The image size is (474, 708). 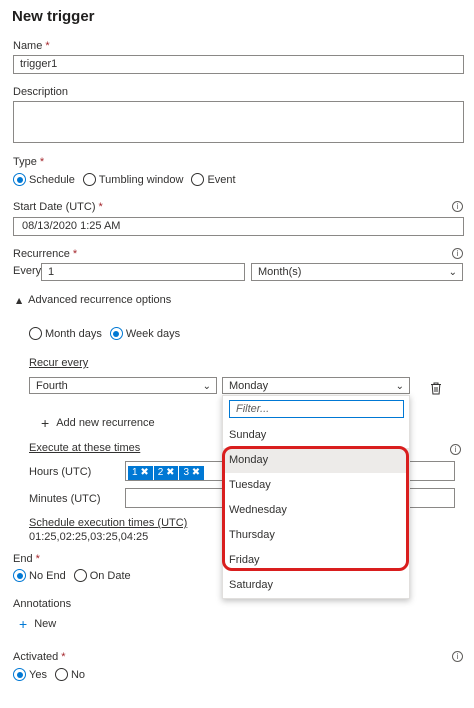 What do you see at coordinates (316, 385) in the screenshot?
I see `weekday-select: Monday ⌄` at bounding box center [316, 385].